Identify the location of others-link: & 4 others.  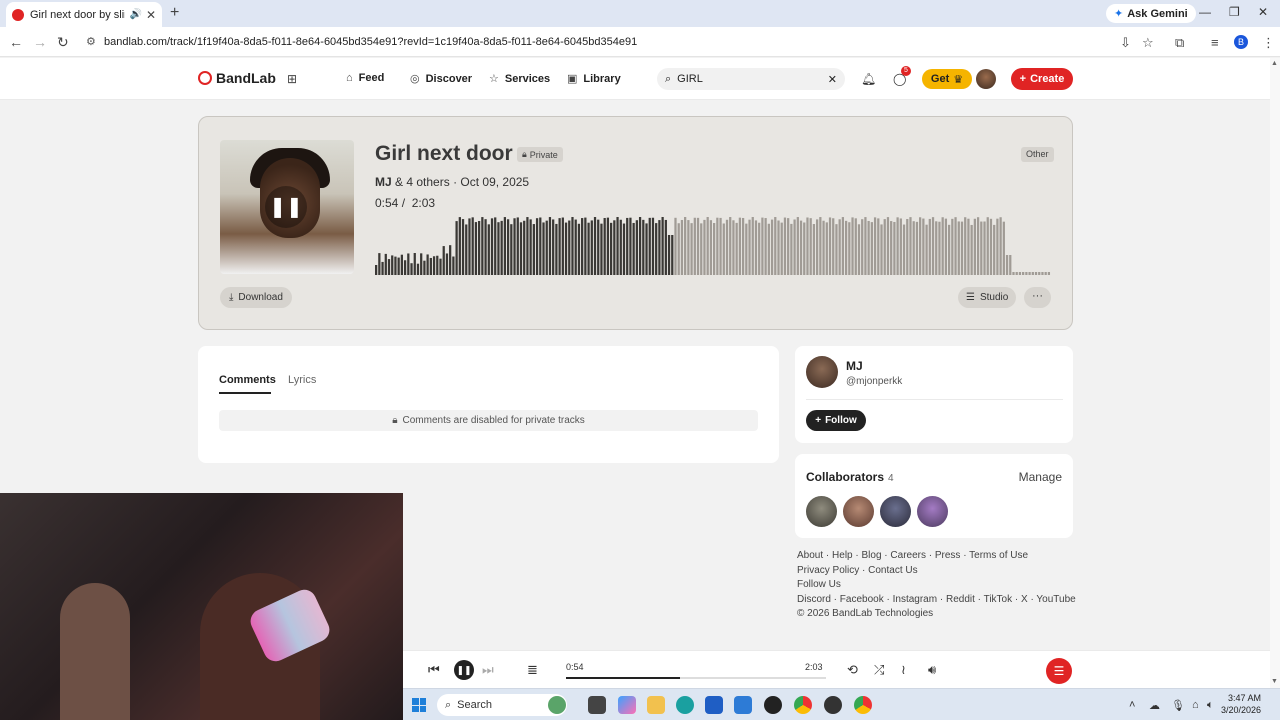
(422, 182).